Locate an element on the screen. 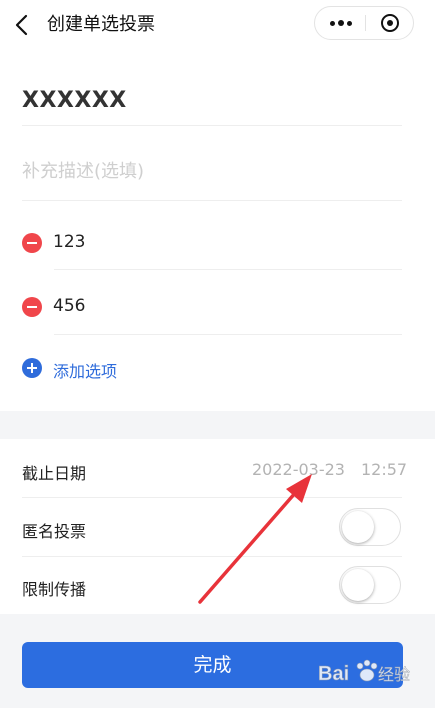  add-option-button: 添加选项 is located at coordinates (122, 369).